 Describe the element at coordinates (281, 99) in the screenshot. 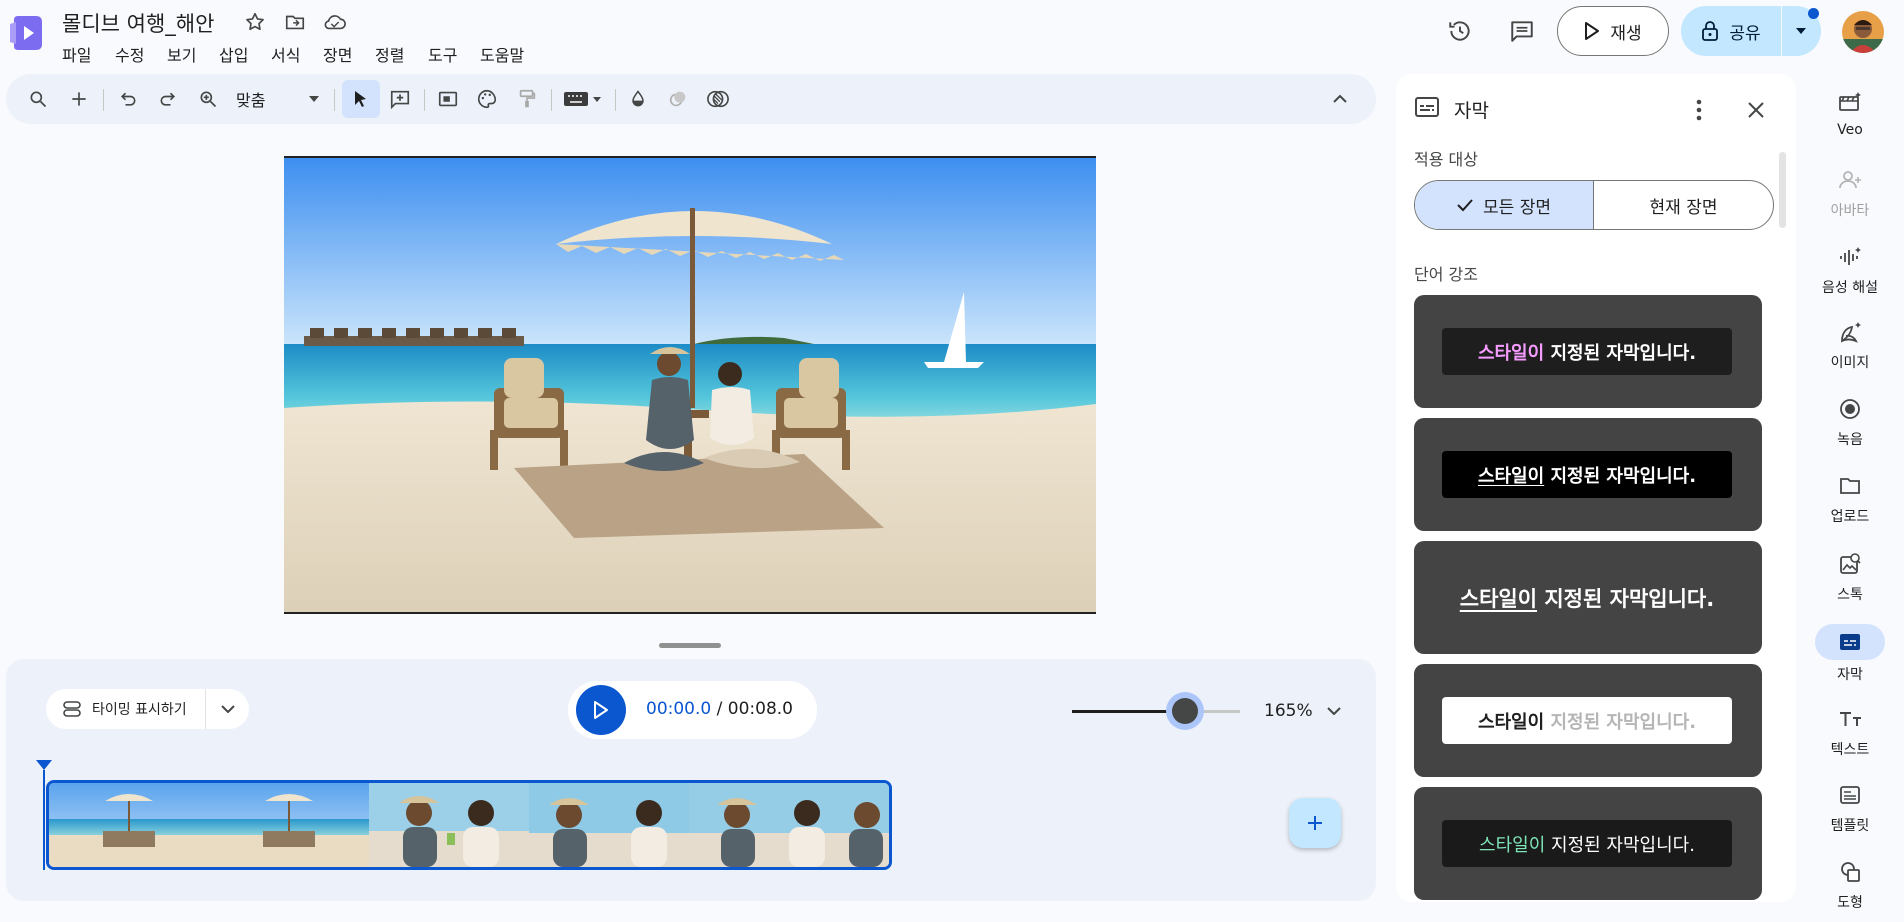

I see `zoom-select: 맞춤` at that location.